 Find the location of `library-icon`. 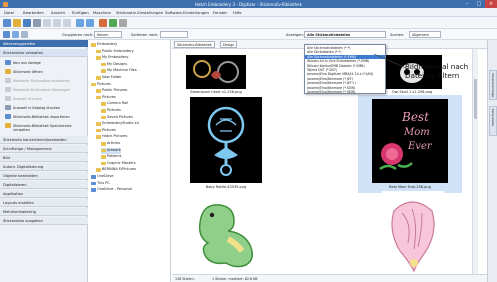

library-icon is located at coordinates (6, 34).